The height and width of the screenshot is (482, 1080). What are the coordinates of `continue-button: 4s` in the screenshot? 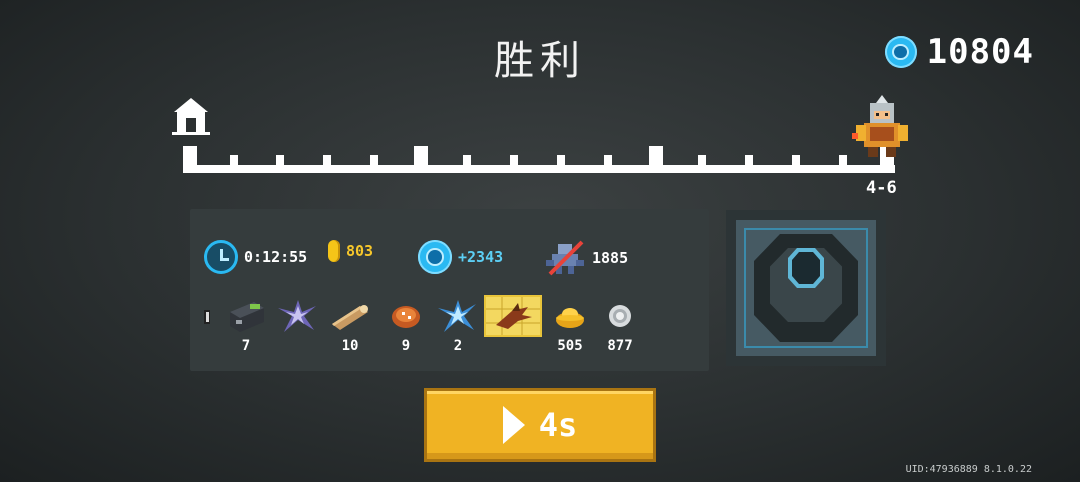 It's located at (540, 425).